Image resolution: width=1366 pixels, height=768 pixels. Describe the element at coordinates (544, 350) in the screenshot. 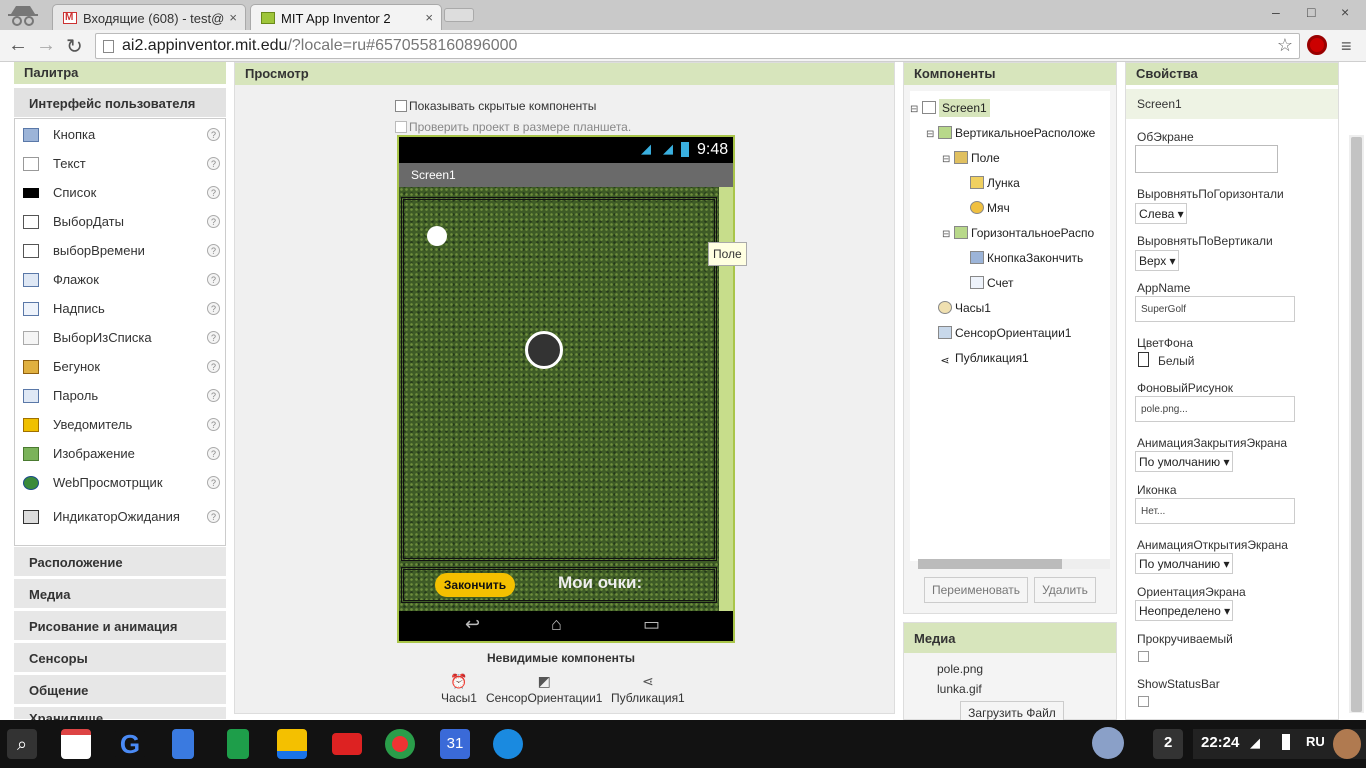

I see `hole-sprite` at that location.